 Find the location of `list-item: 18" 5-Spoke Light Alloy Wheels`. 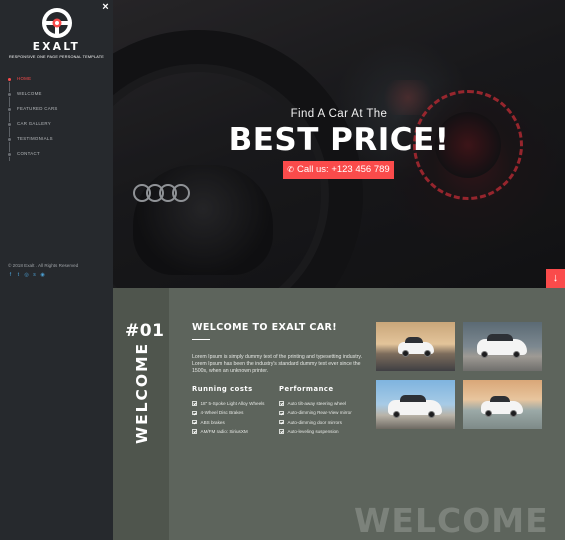

list-item: 18" 5-Spoke Light Alloy Wheels is located at coordinates (237, 403).